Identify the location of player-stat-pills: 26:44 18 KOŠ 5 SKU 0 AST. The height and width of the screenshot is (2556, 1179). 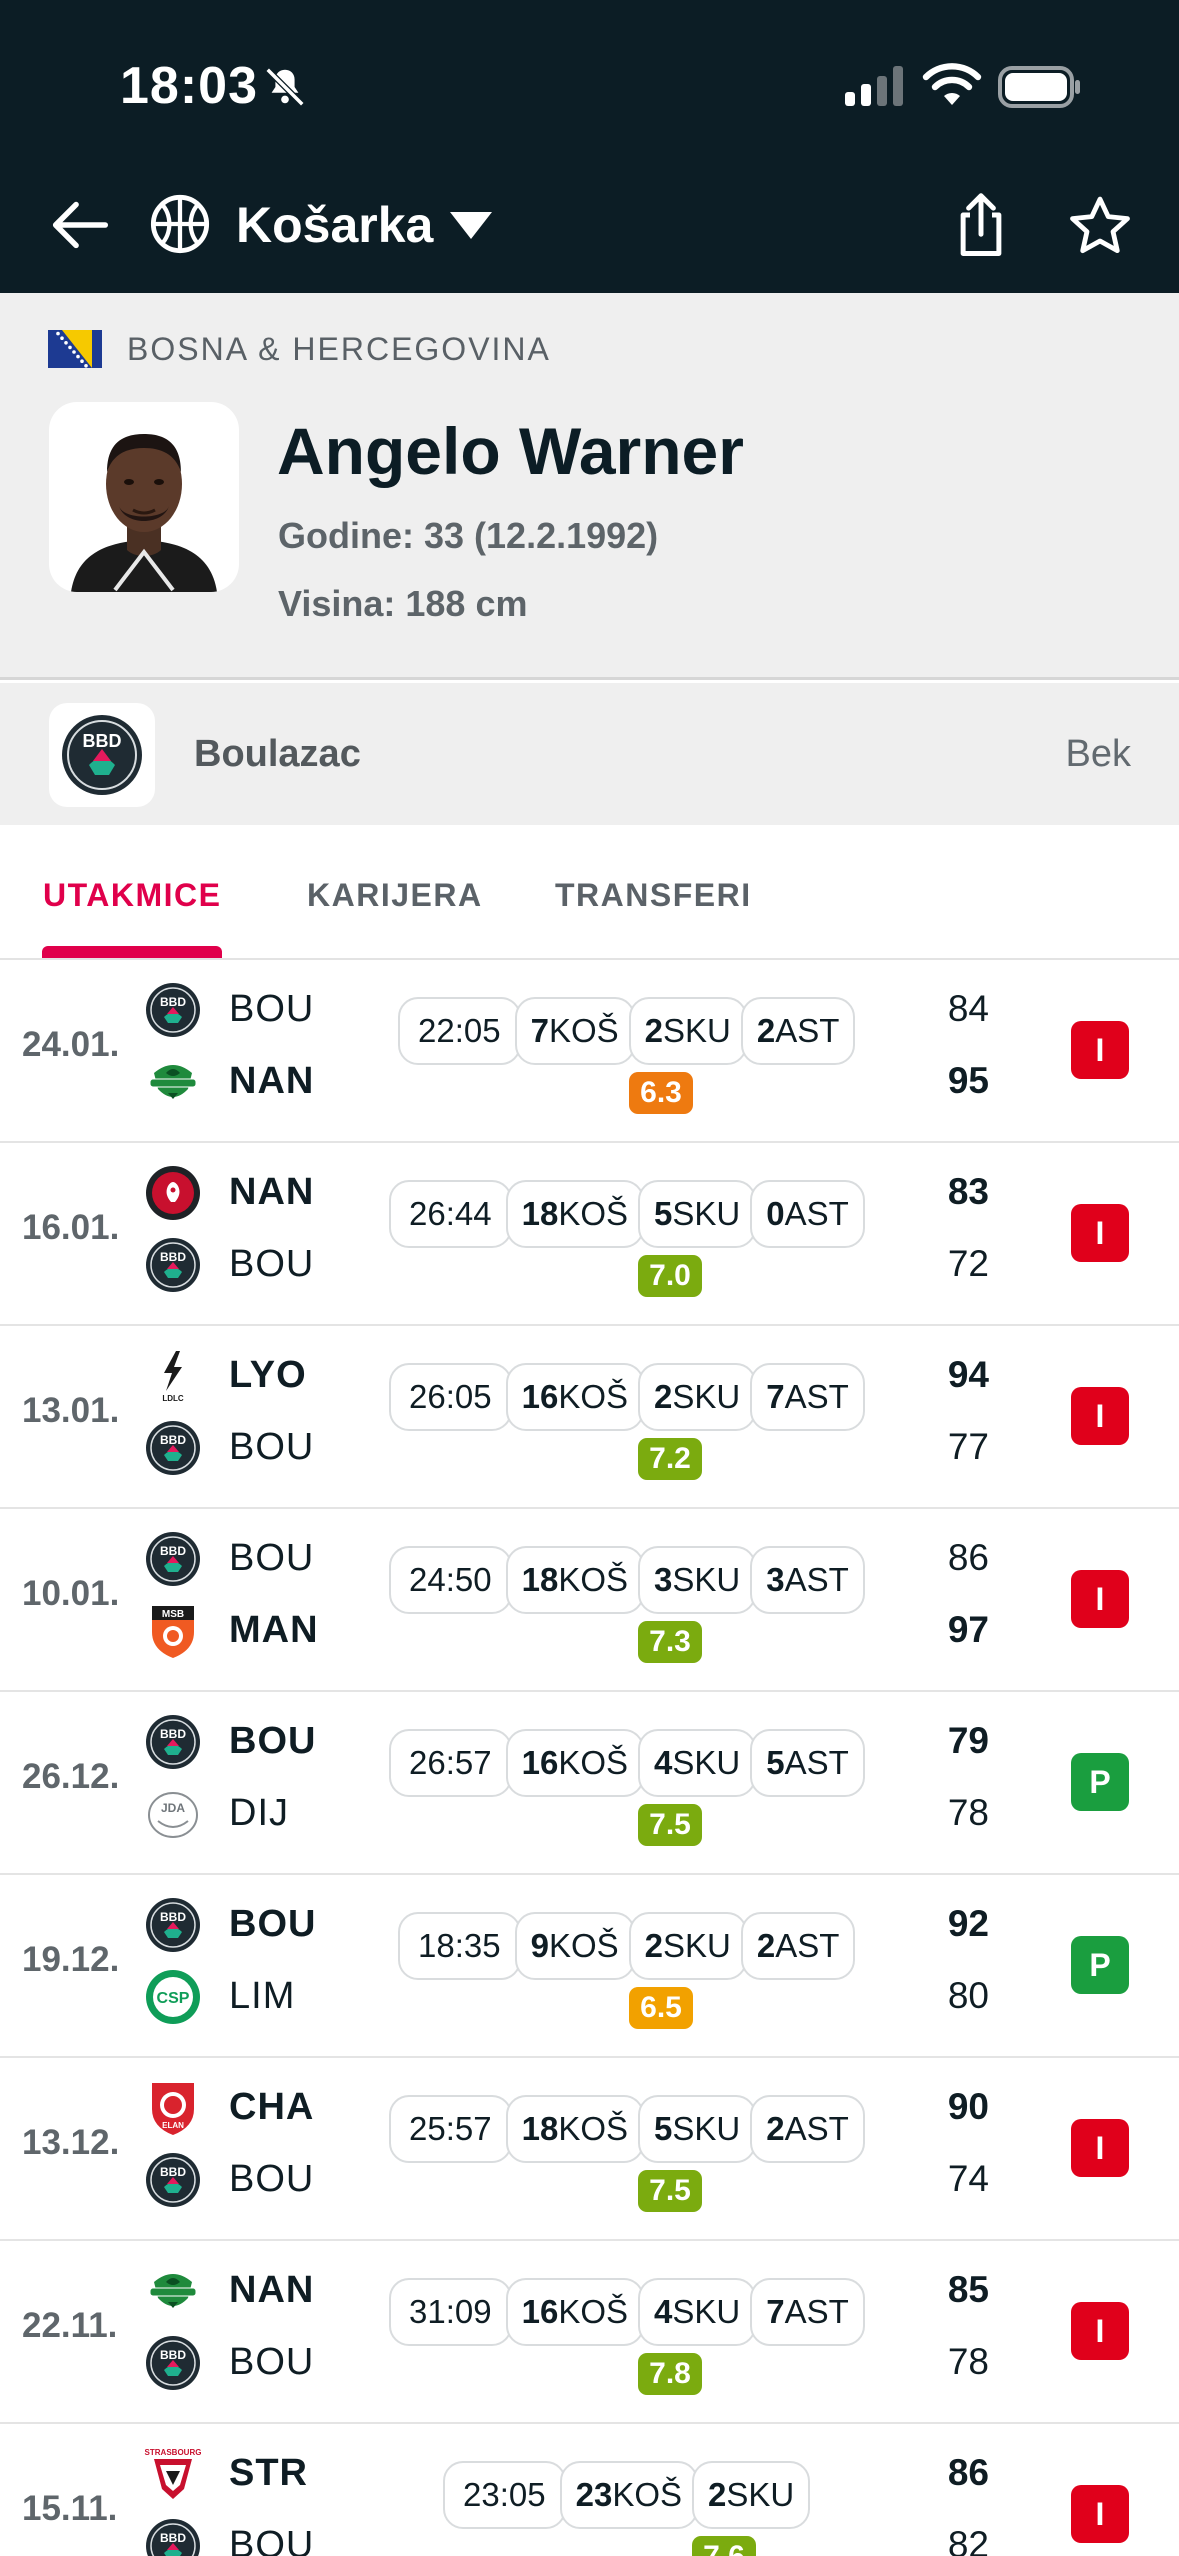
(627, 1214).